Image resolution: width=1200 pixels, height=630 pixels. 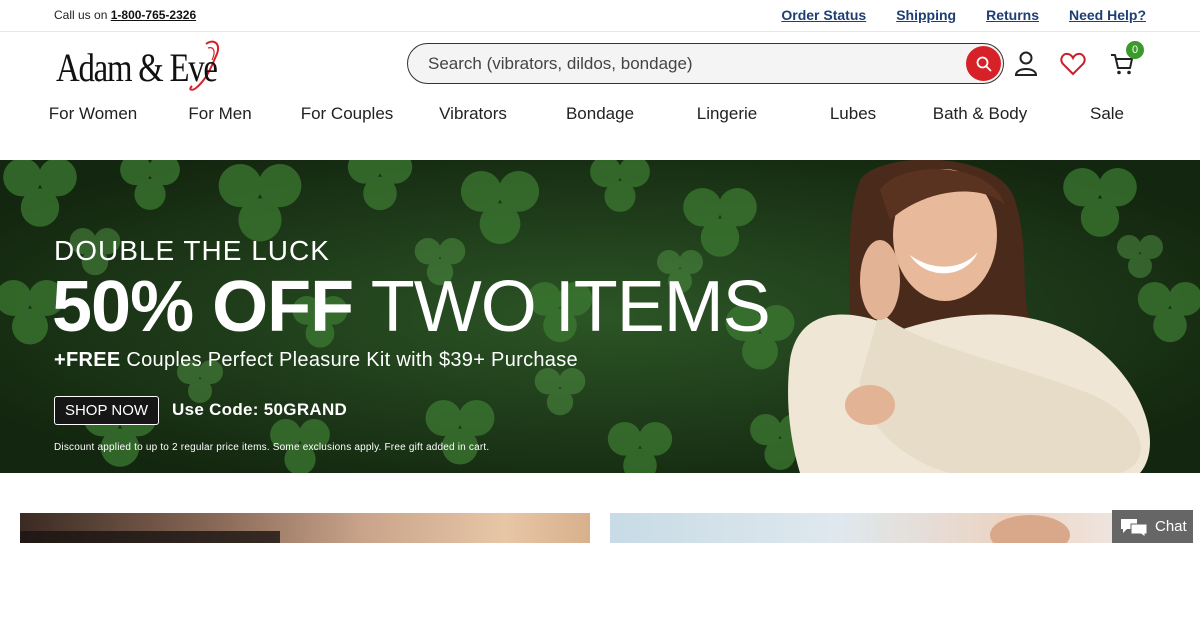 I want to click on nav-item-bath-body: Bath & Body, so click(x=980, y=114).